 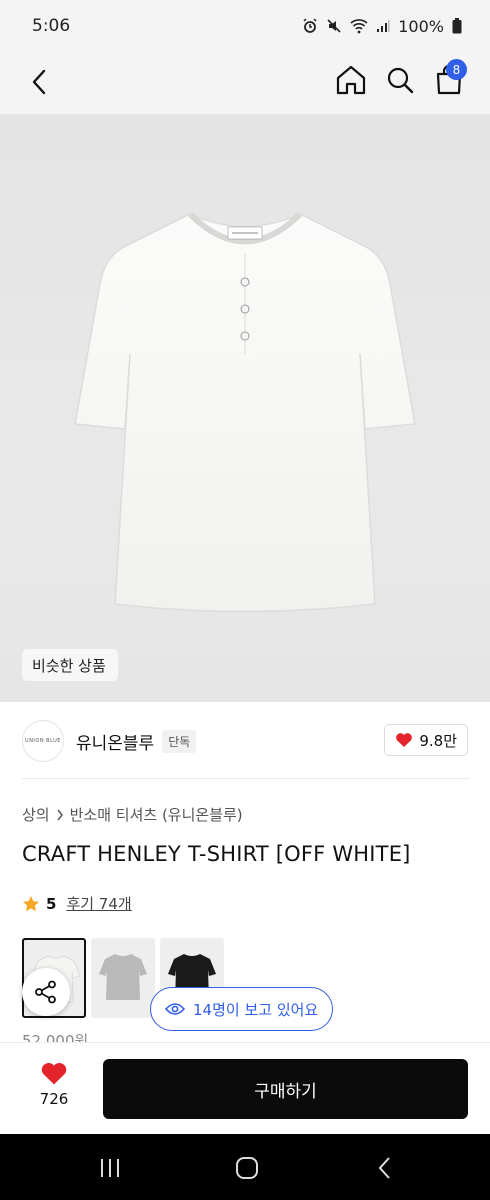 I want to click on status-icons: 100%, so click(x=382, y=26).